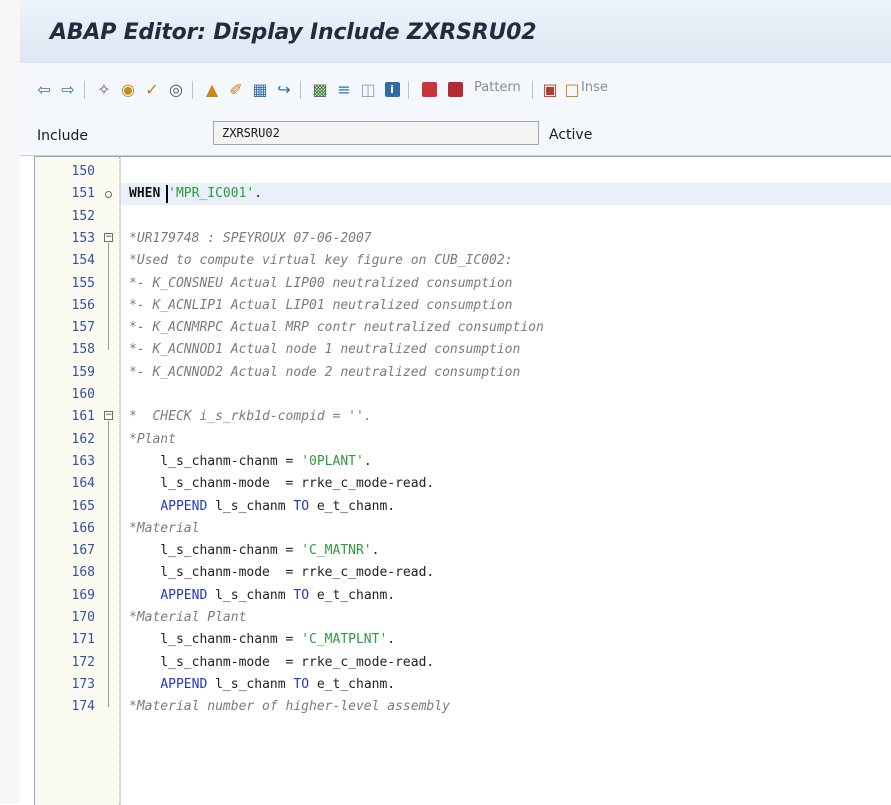  Describe the element at coordinates (463, 663) in the screenshot. I see `code-line: 172 l_s_chanm-mode = rrke_c_mode-read.` at that location.